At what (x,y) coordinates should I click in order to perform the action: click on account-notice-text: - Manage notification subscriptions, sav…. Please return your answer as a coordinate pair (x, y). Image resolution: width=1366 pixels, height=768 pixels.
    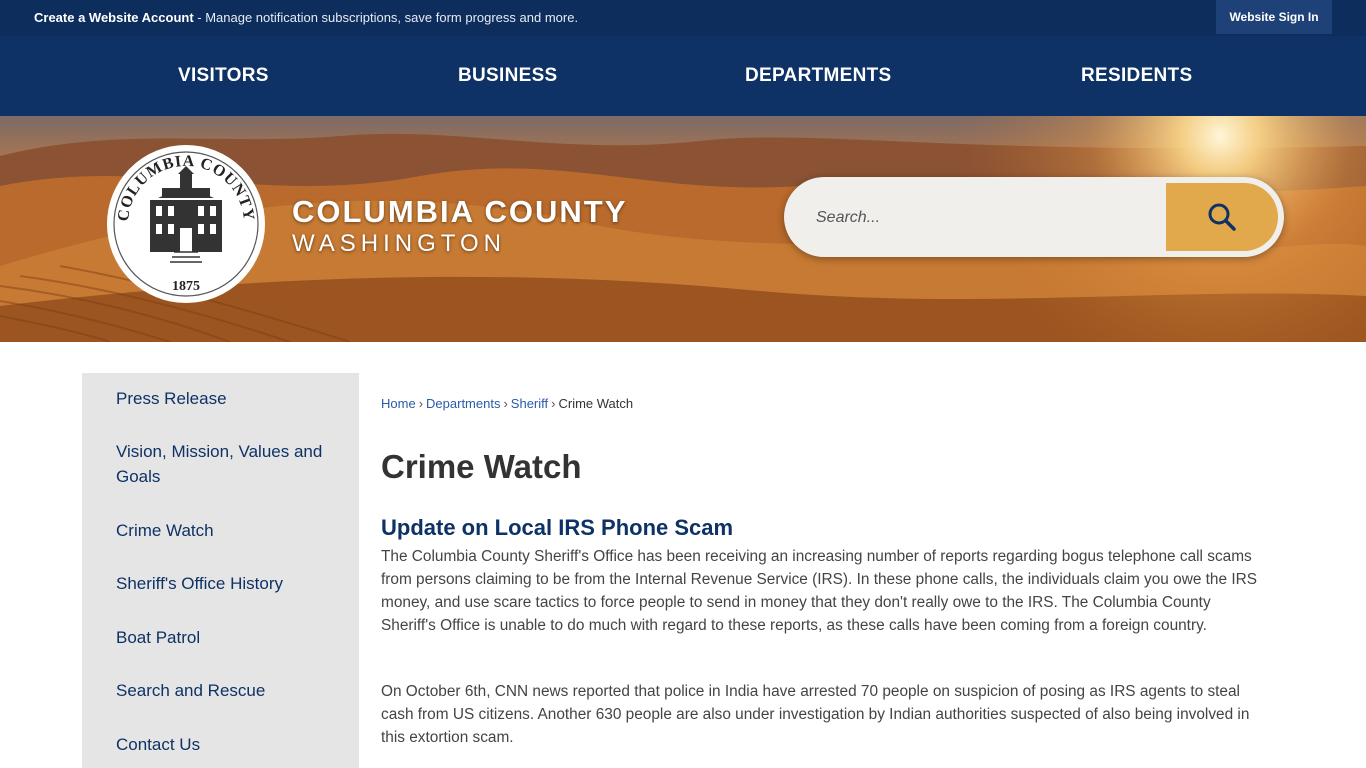
    Looking at the image, I should click on (386, 17).